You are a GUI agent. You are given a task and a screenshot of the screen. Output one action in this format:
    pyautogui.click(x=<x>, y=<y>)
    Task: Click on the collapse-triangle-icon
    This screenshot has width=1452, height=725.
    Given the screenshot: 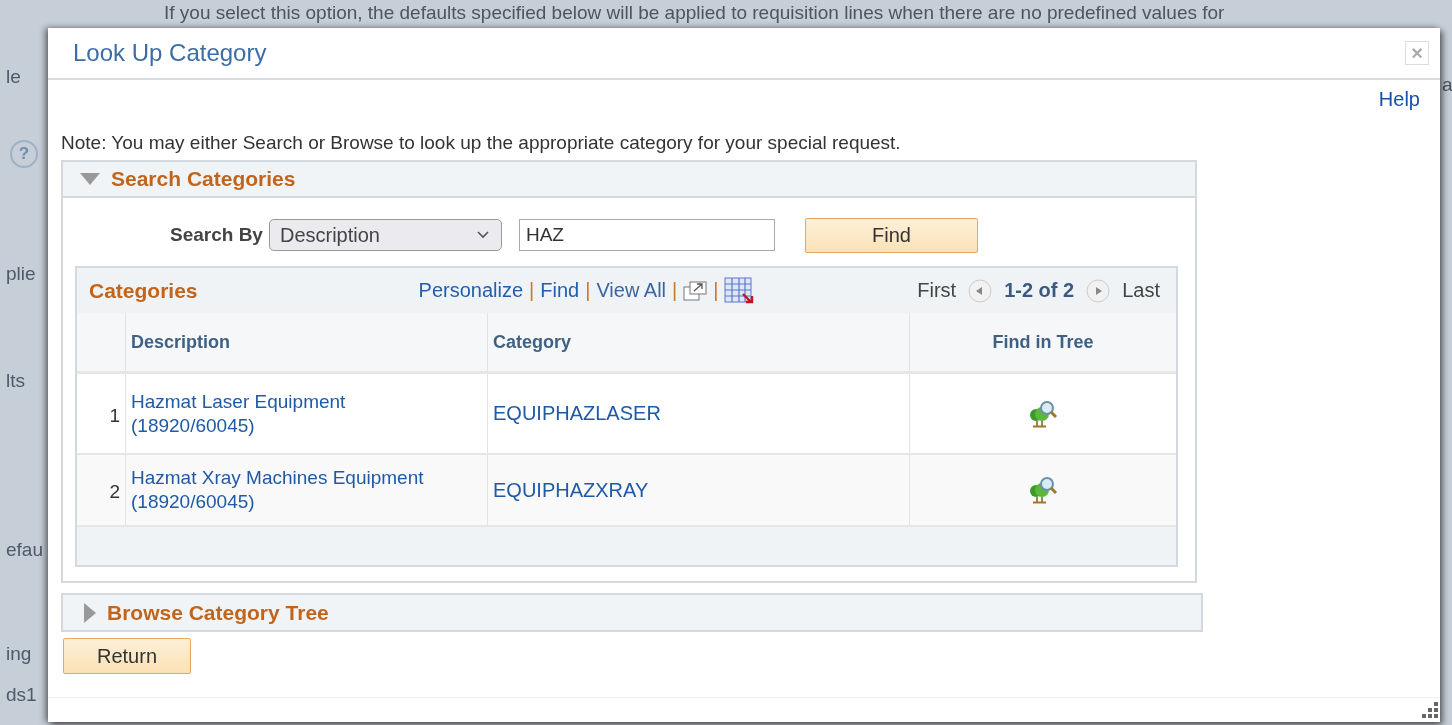 What is the action you would take?
    pyautogui.click(x=90, y=179)
    